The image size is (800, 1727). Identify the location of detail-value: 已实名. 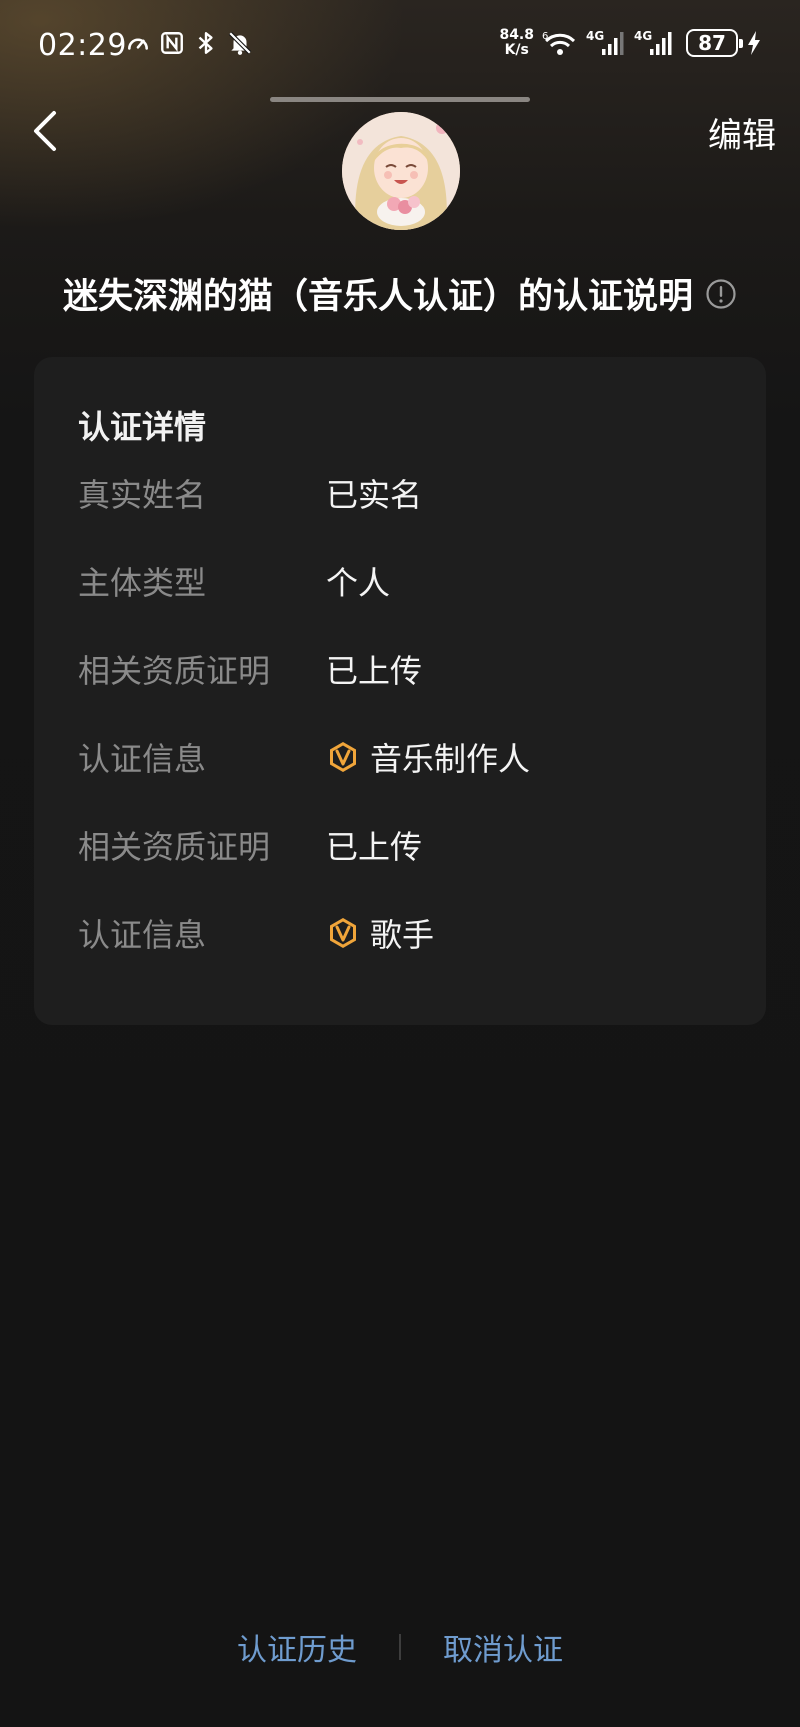
(374, 493).